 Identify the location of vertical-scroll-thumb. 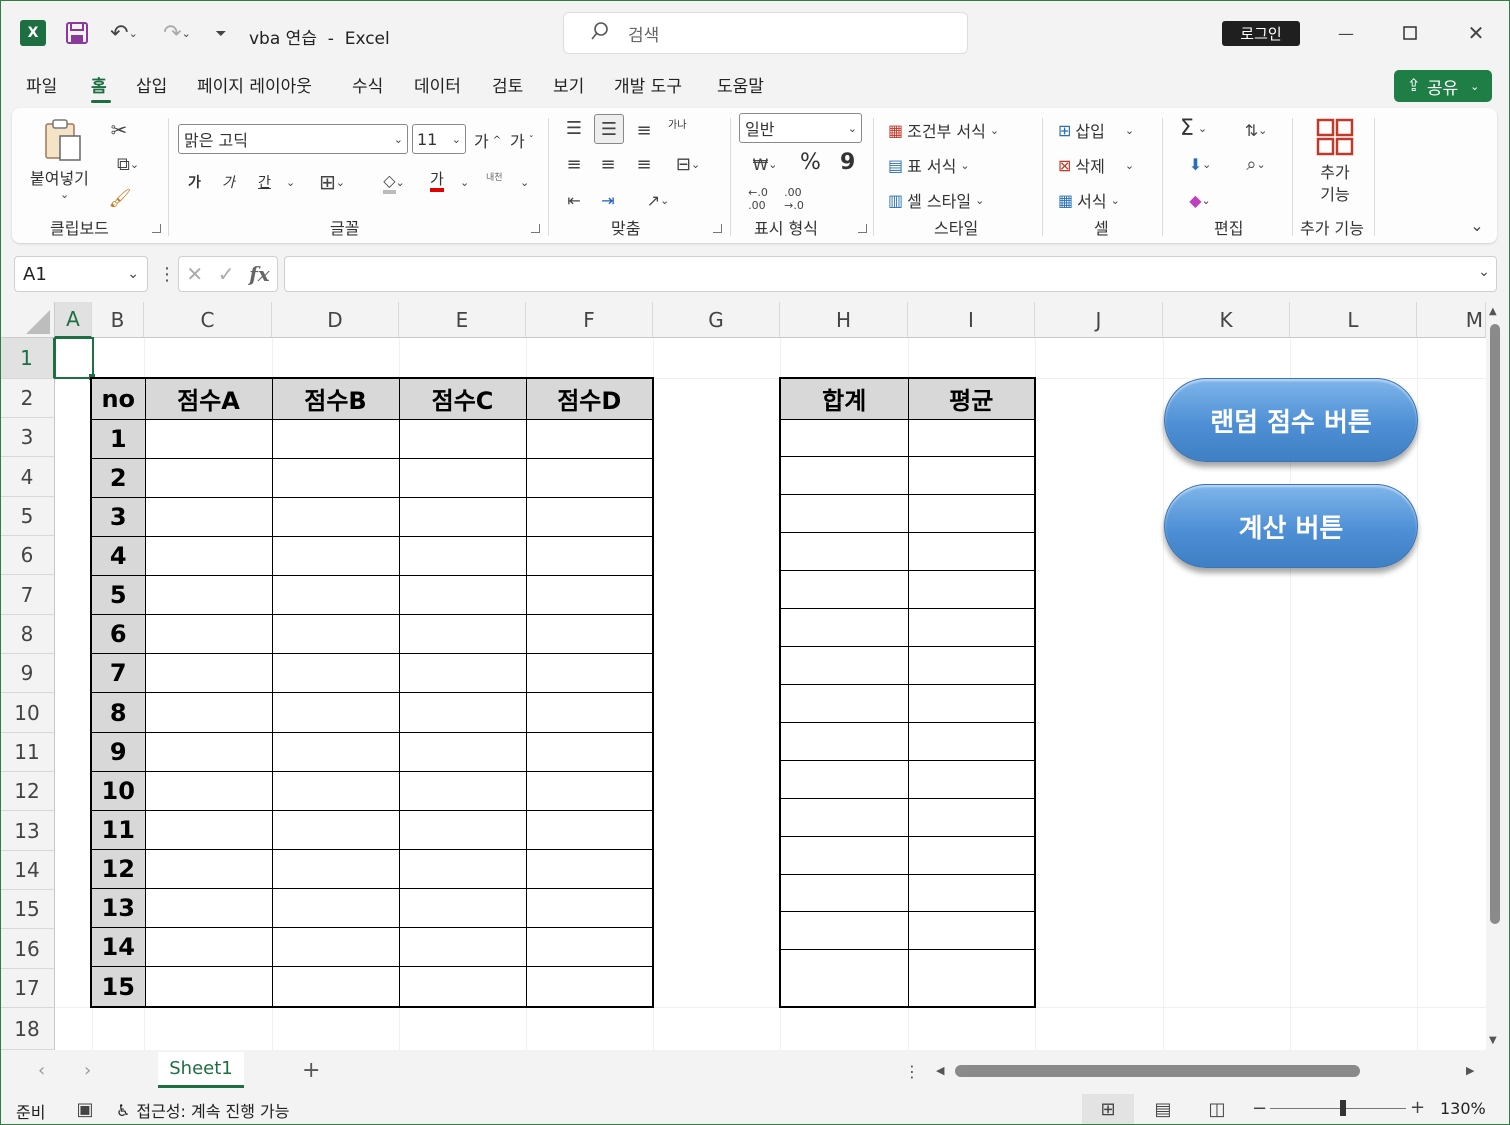
(1495, 624).